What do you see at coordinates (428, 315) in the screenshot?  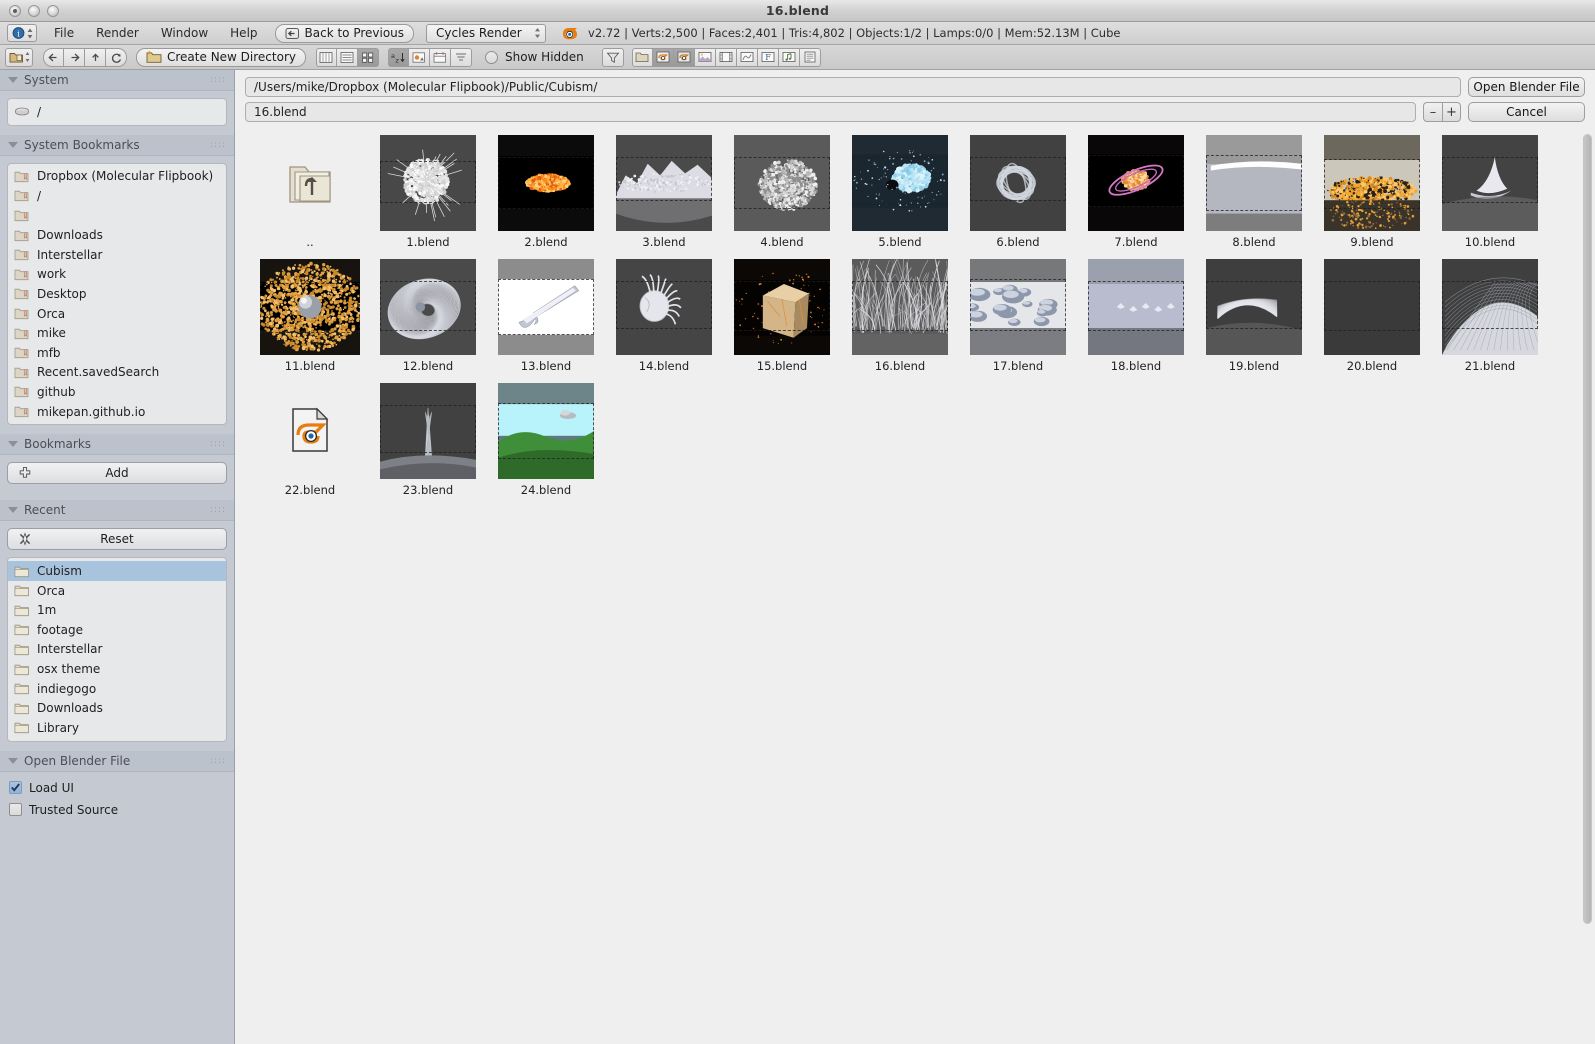 I see `file-tile: 12.blend` at bounding box center [428, 315].